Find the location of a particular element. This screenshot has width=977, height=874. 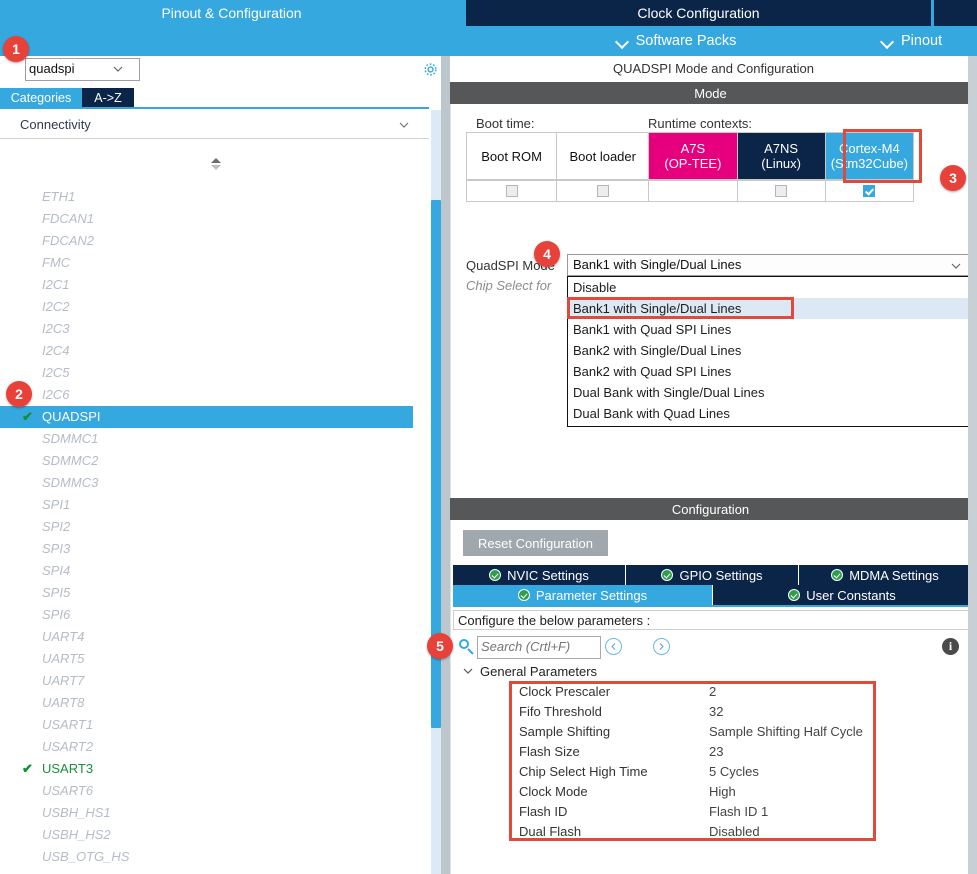

peripheral-item-uart7: UART7 is located at coordinates (214, 681).